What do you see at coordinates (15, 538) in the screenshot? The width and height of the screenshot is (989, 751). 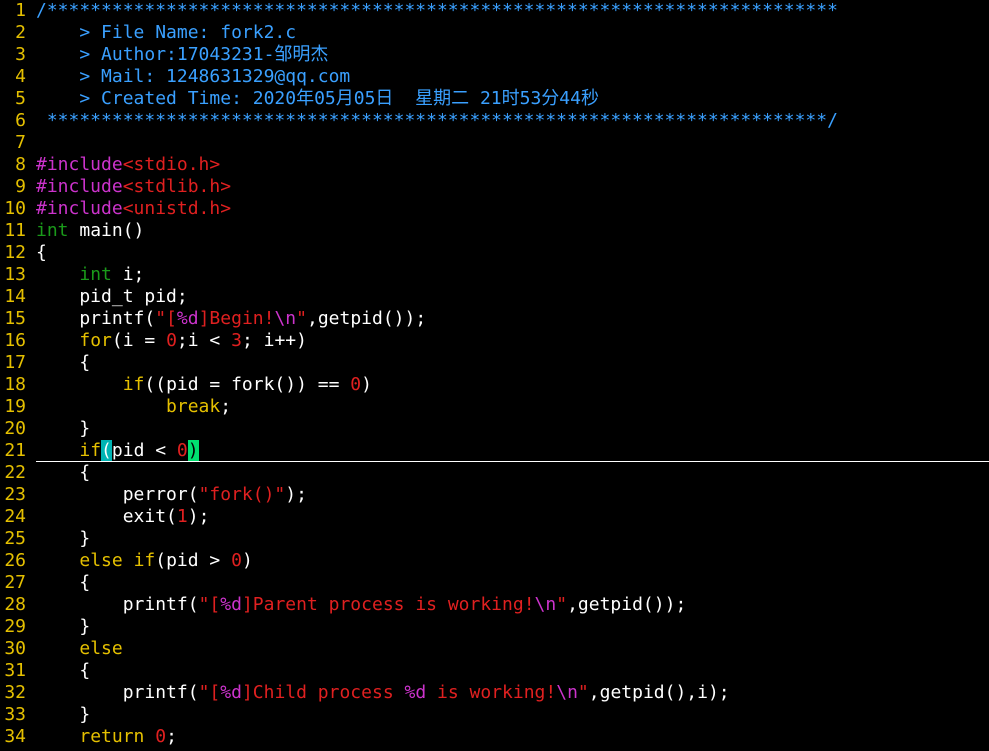 I see `line-number: 25` at bounding box center [15, 538].